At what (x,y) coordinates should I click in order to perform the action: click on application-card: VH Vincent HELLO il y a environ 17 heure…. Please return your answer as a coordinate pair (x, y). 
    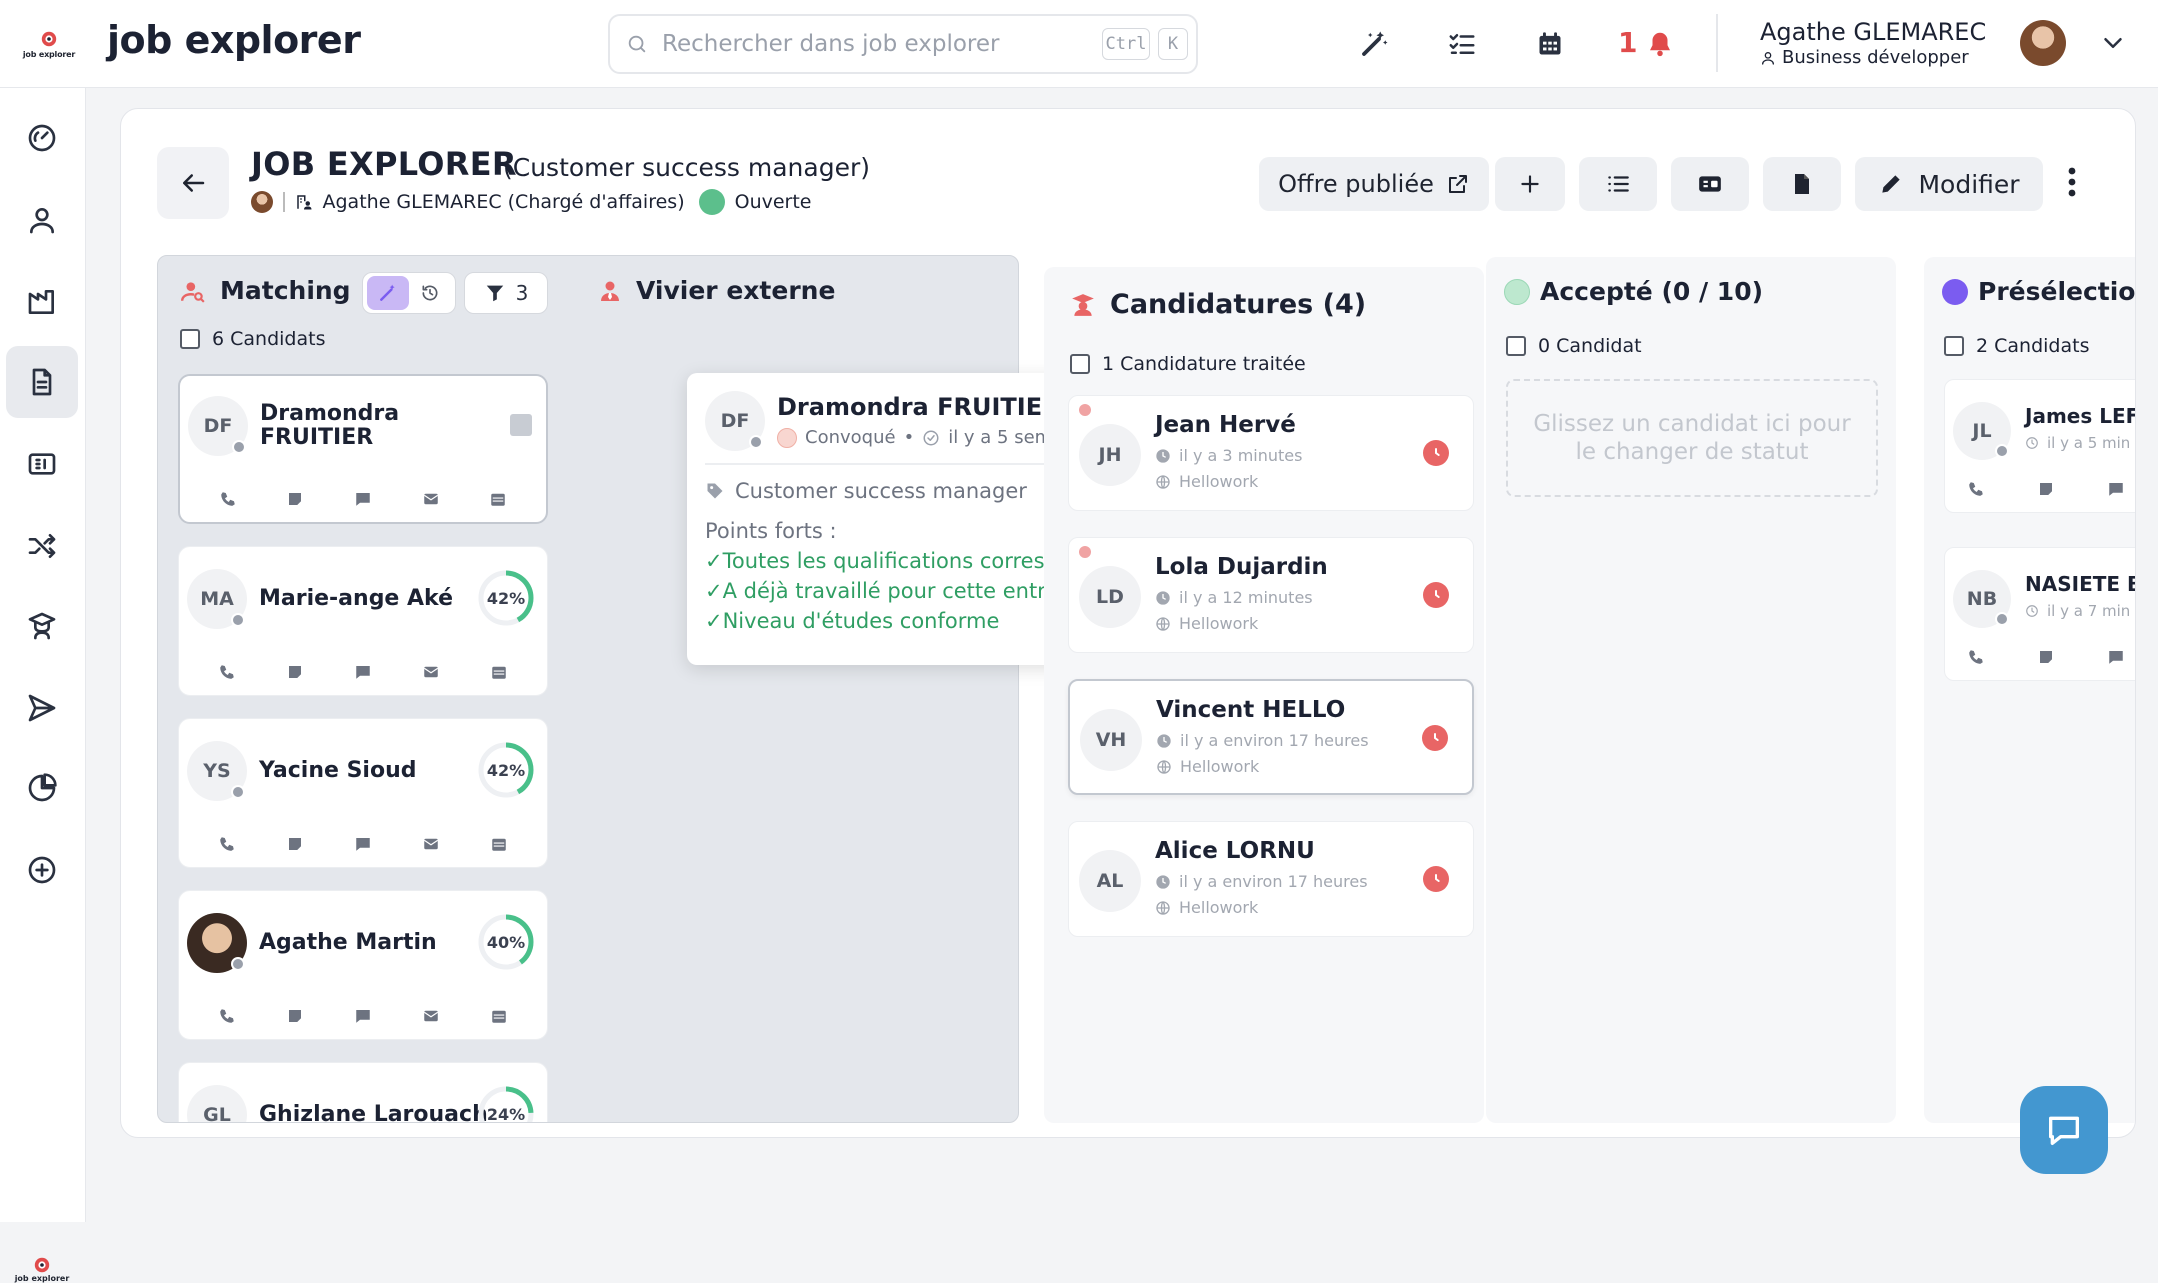
    Looking at the image, I should click on (1271, 737).